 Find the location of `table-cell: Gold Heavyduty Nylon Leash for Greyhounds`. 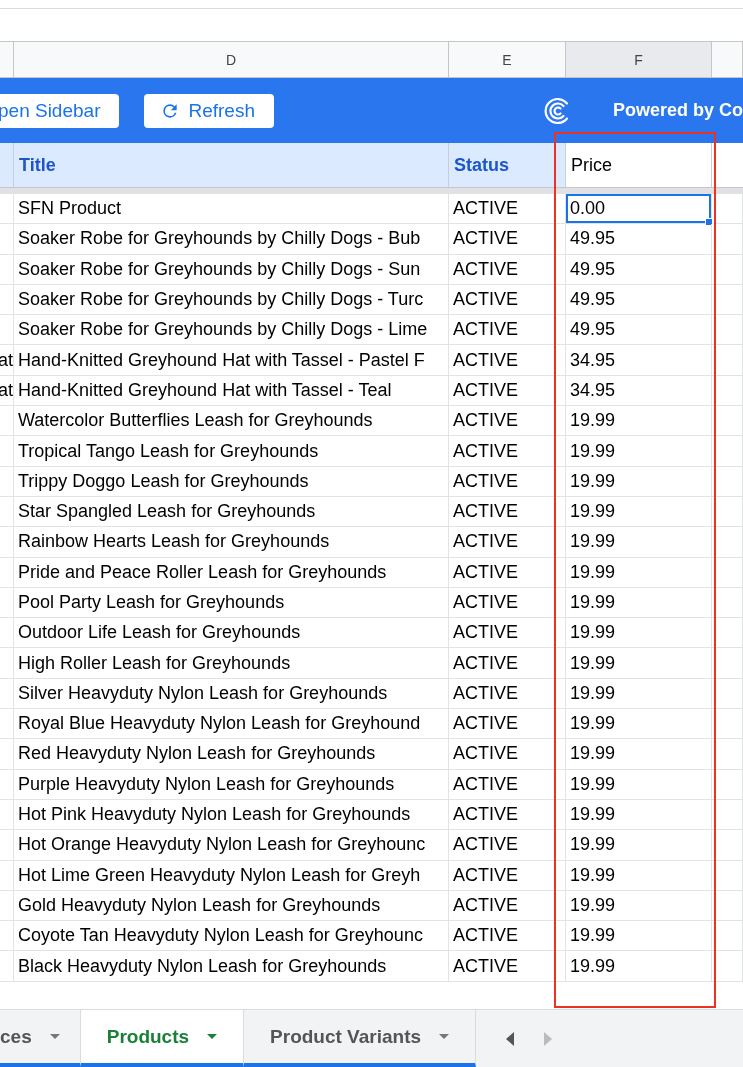

table-cell: Gold Heavyduty Nylon Leash for Greyhounds is located at coordinates (231, 905).